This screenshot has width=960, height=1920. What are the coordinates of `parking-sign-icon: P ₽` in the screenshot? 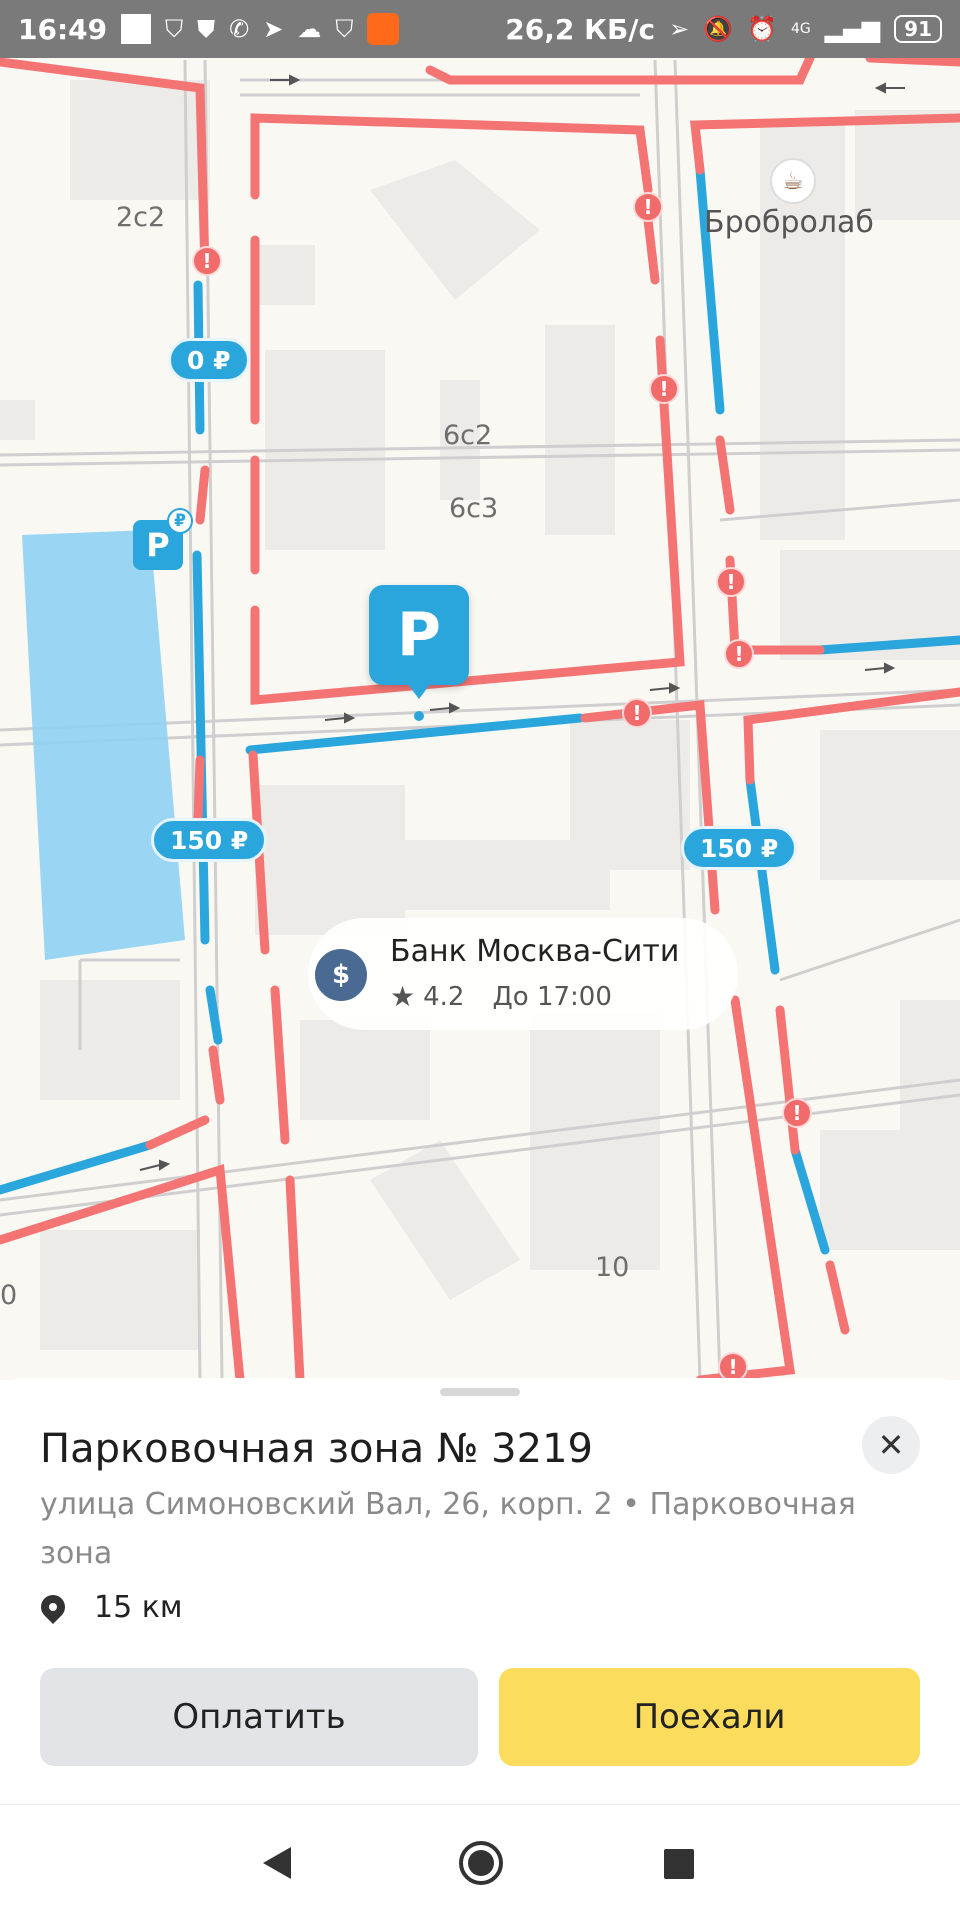 It's located at (163, 539).